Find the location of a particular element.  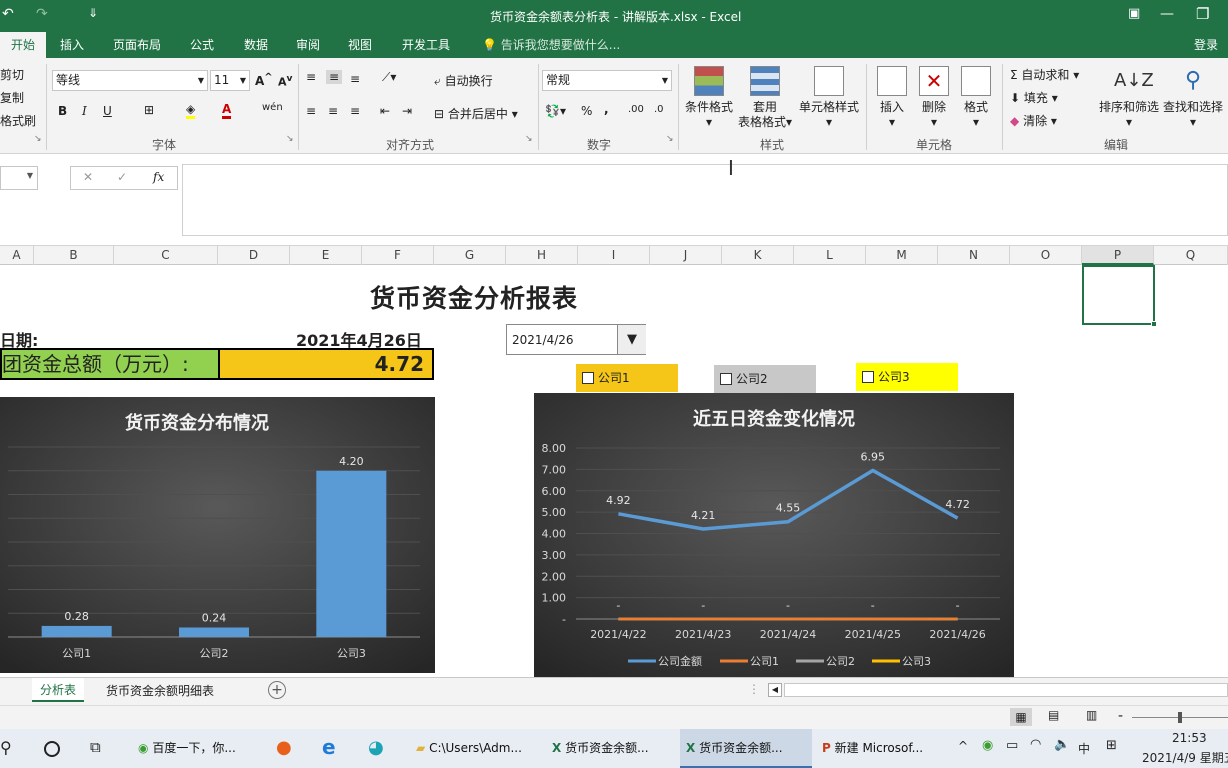

date-dropdown: 2021/4/26 ▼ is located at coordinates (576, 339).